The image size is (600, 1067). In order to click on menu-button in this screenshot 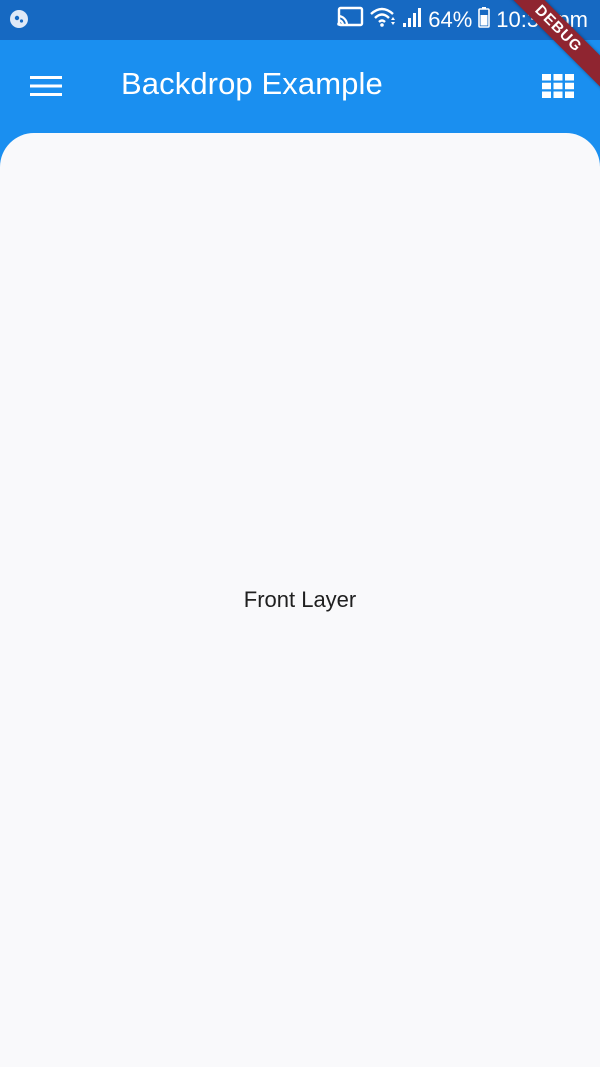, I will do `click(46, 88)`.